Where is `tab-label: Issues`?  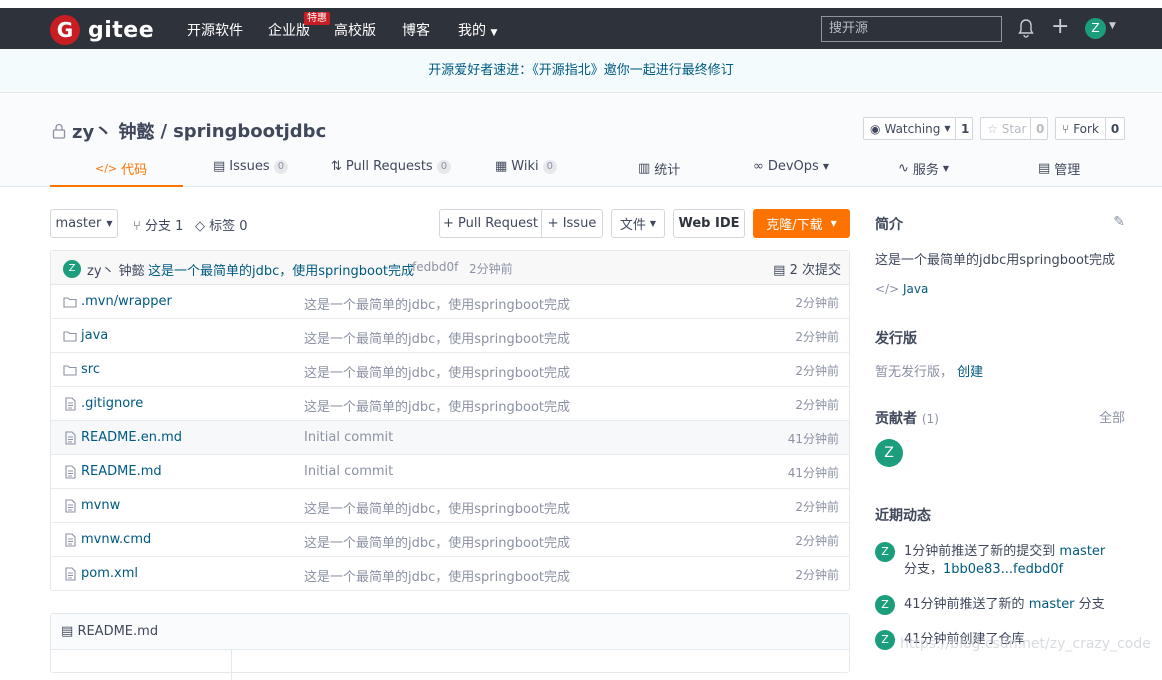
tab-label: Issues is located at coordinates (249, 166).